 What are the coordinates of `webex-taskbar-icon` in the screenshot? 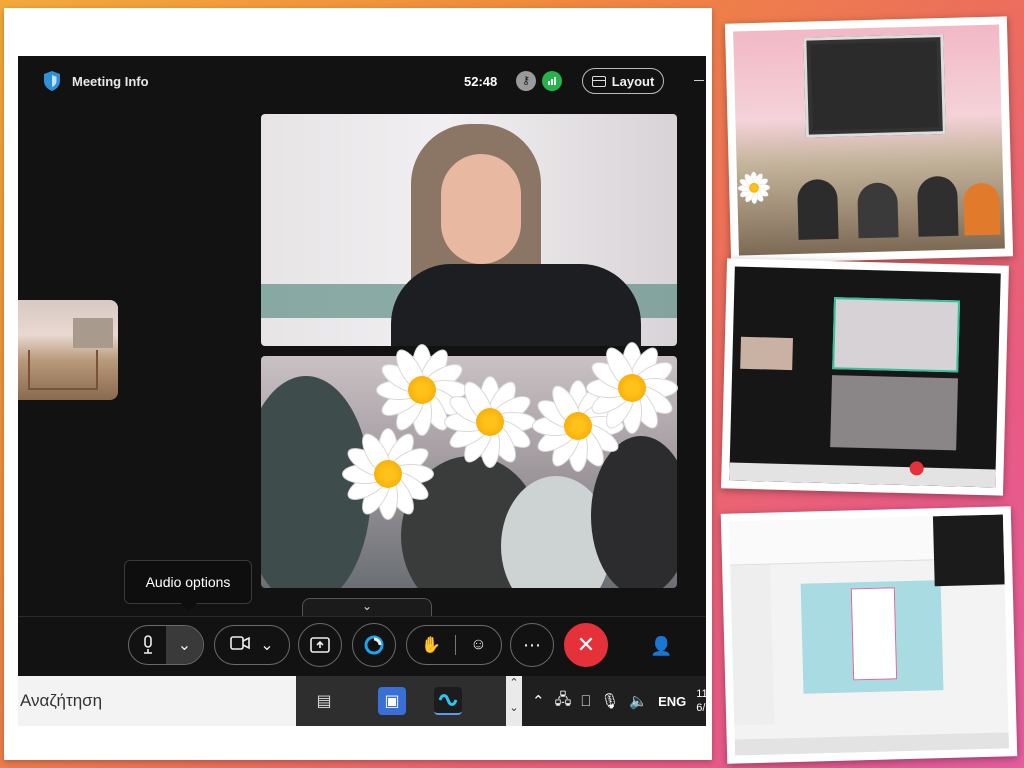 It's located at (448, 701).